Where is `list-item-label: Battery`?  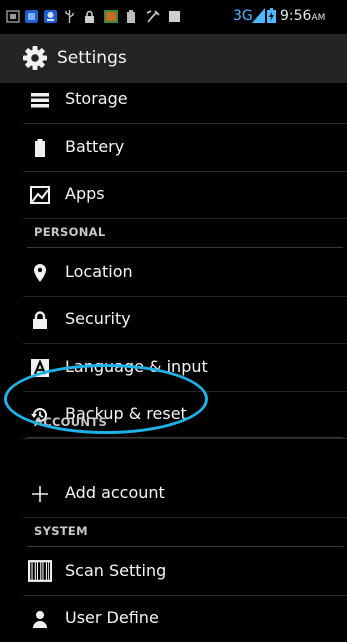
list-item-label: Battery is located at coordinates (95, 146).